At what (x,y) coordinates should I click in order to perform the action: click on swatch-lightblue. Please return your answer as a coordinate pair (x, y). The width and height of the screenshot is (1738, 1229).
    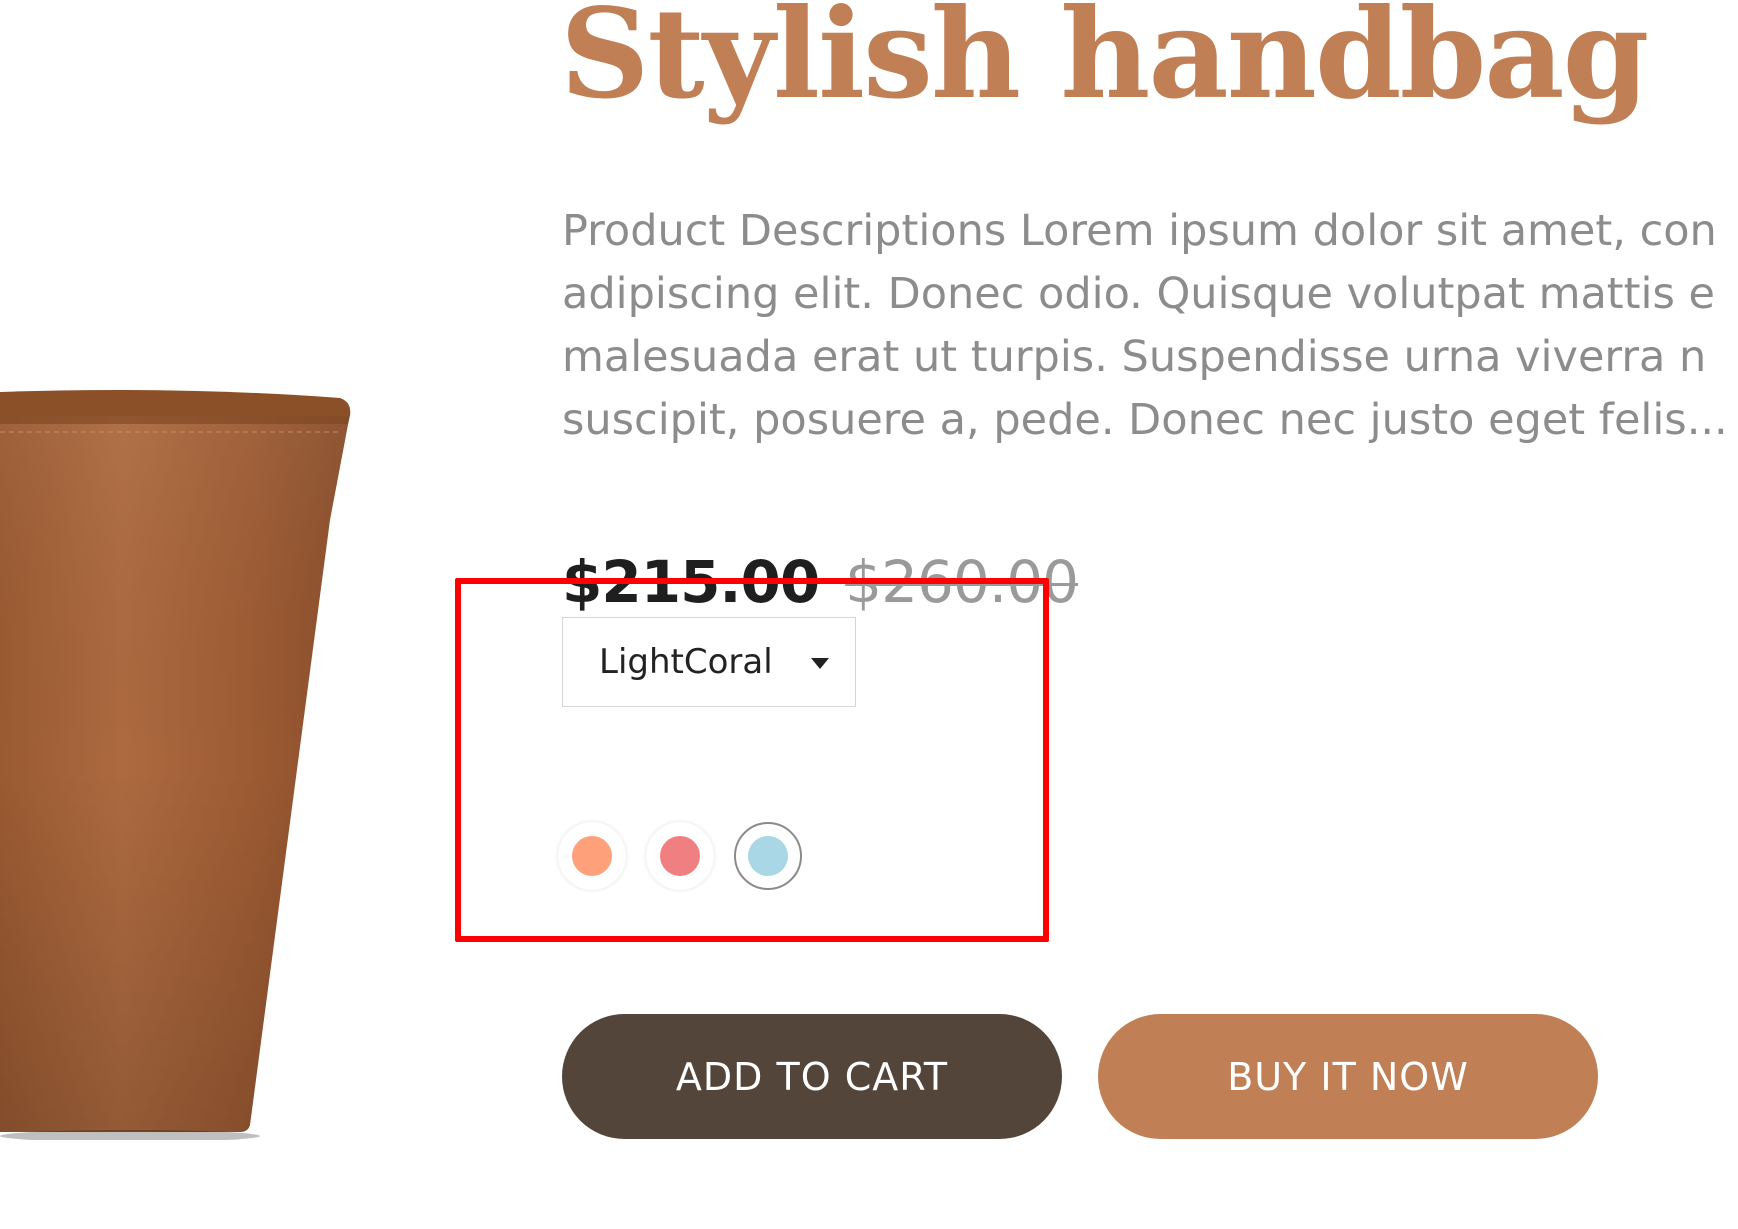
    Looking at the image, I should click on (768, 856).